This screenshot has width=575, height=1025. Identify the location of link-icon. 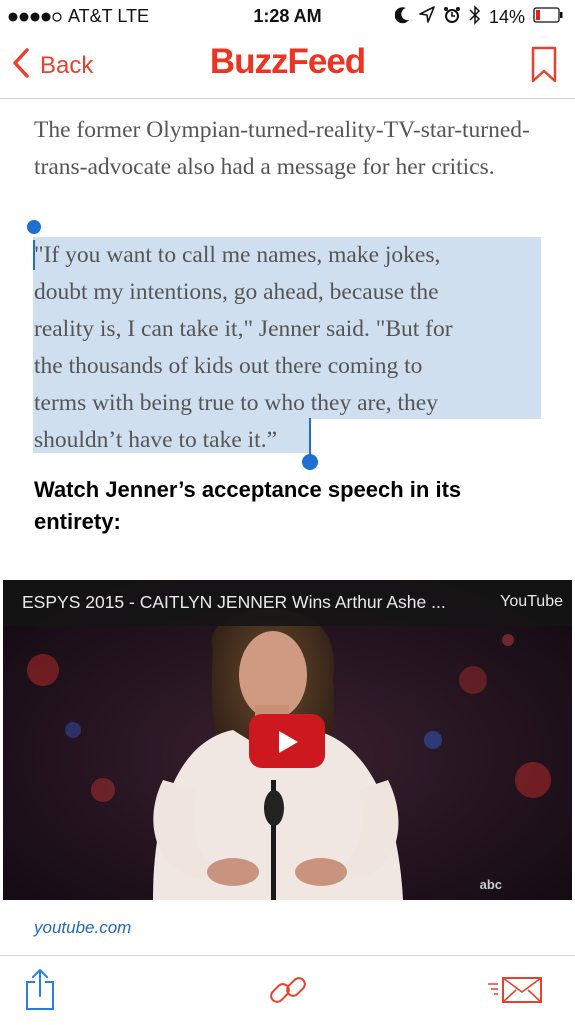
(288, 995).